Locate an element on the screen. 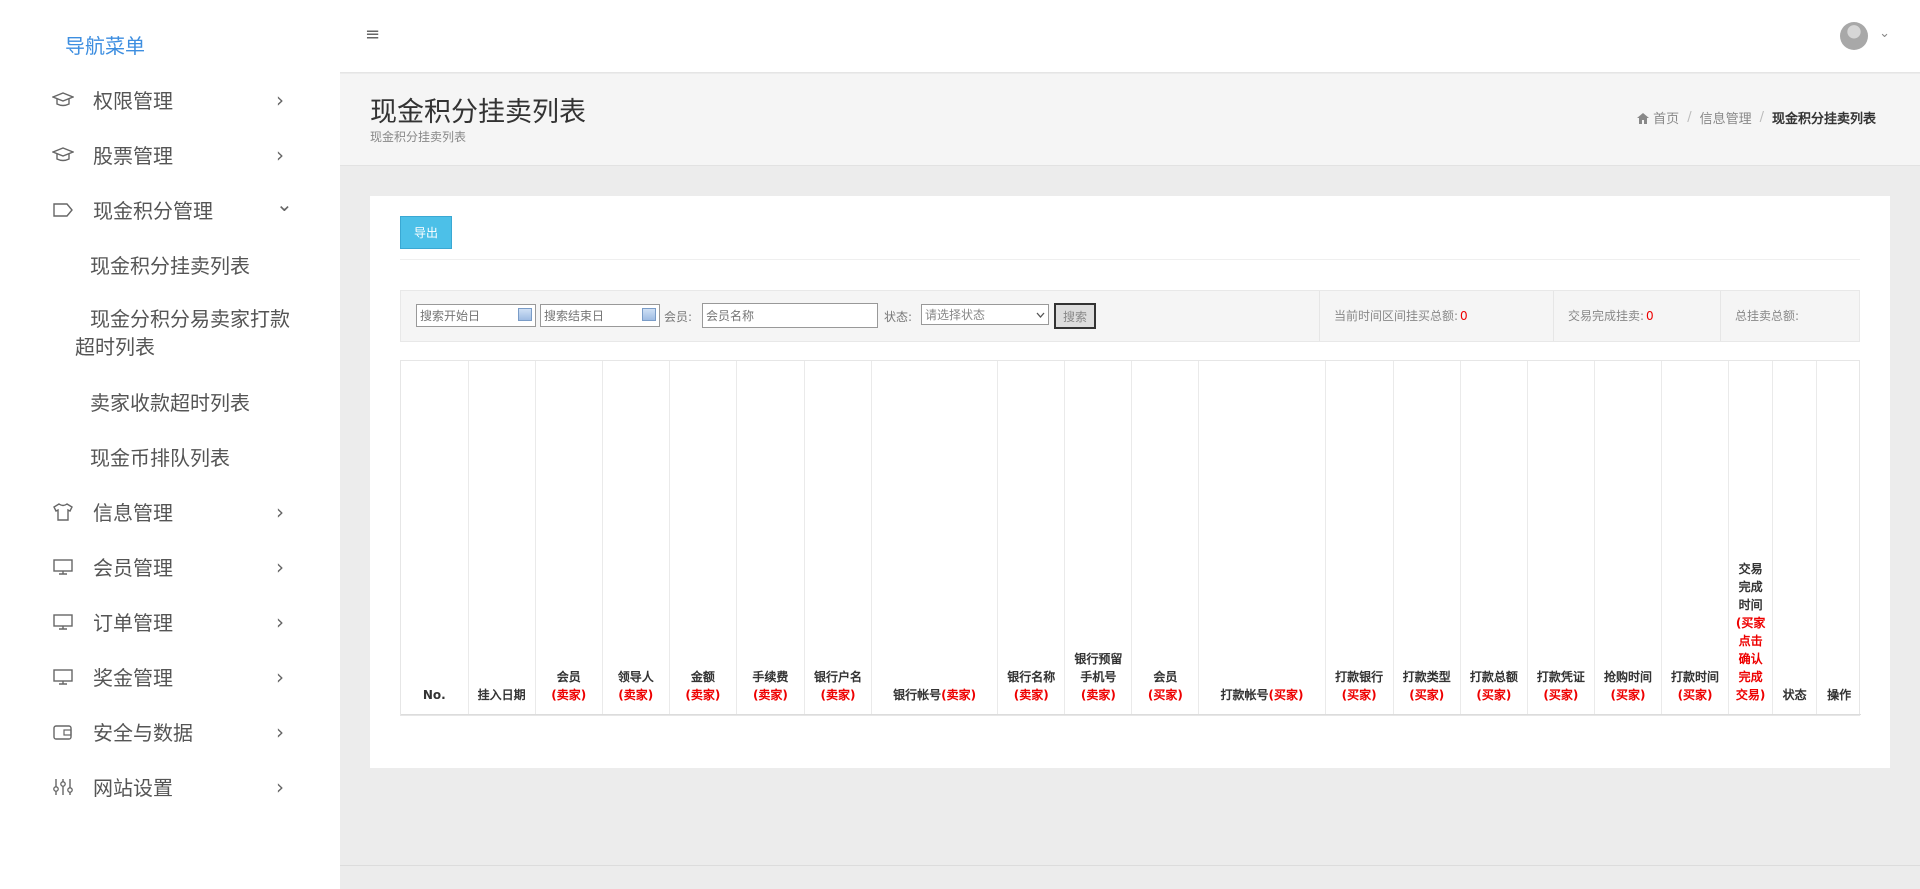 The width and height of the screenshot is (1920, 889). sidebar-item-label: 奖金管理 is located at coordinates (133, 678).